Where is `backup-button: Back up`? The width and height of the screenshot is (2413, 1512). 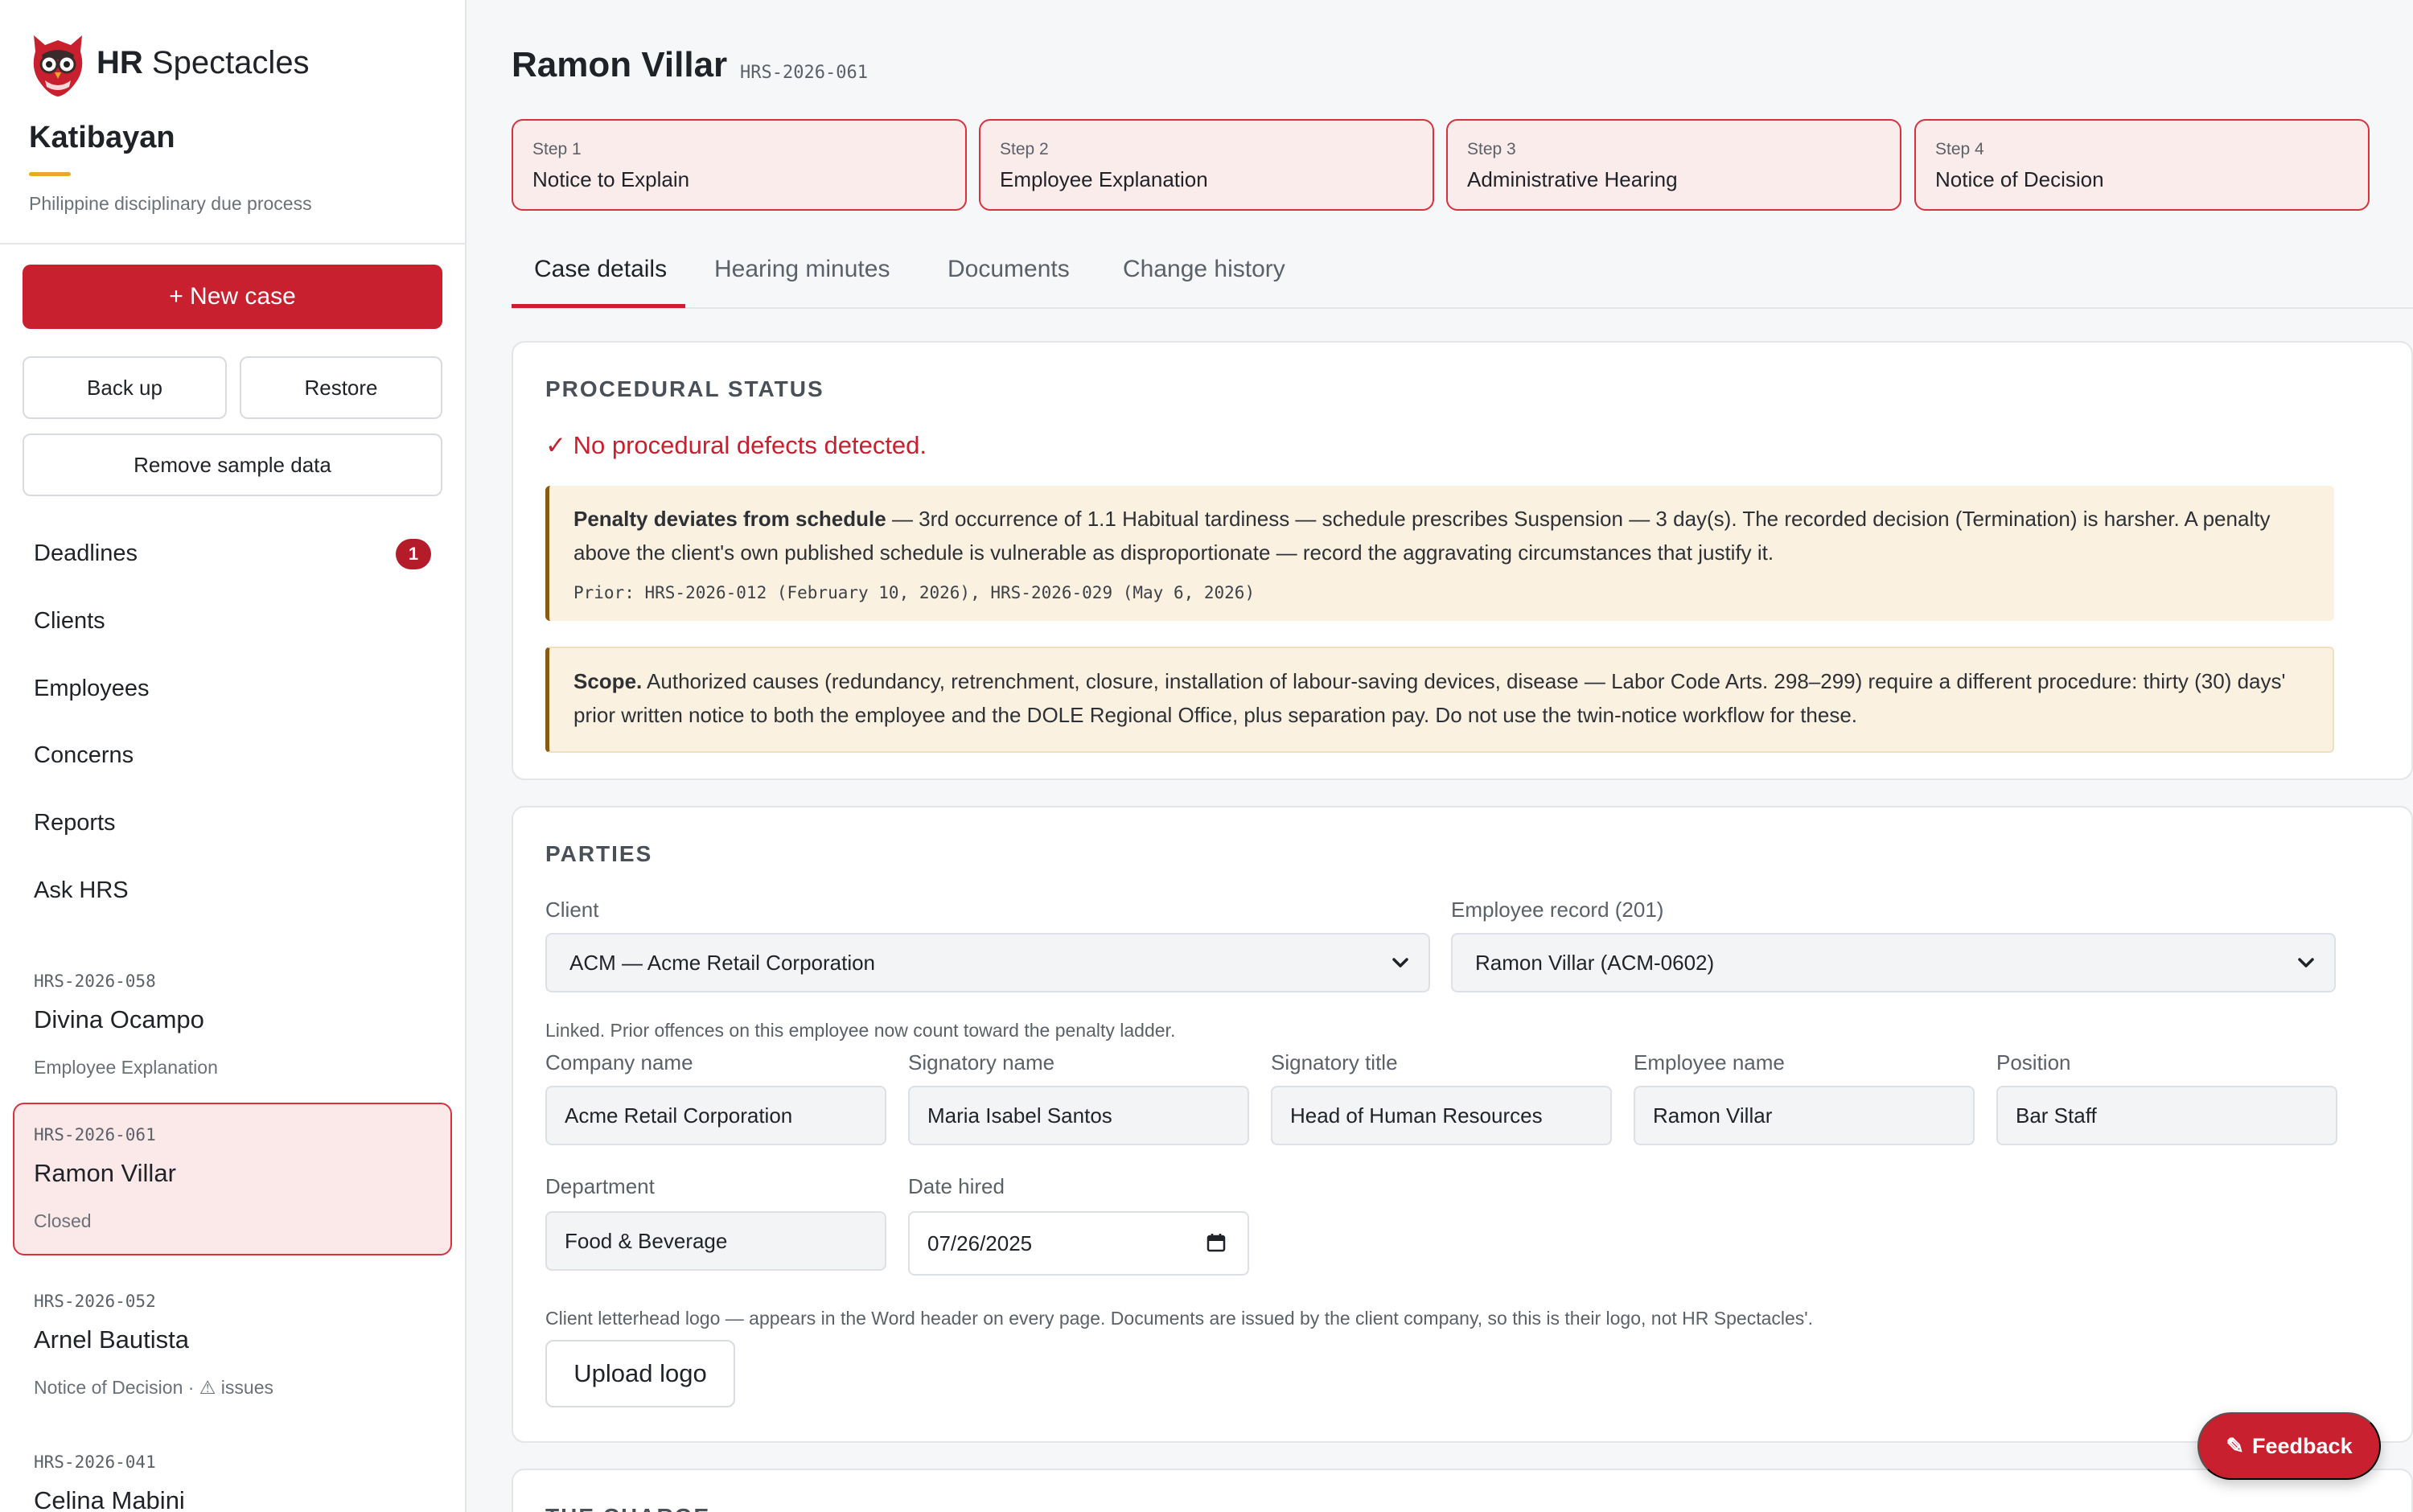 backup-button: Back up is located at coordinates (125, 388).